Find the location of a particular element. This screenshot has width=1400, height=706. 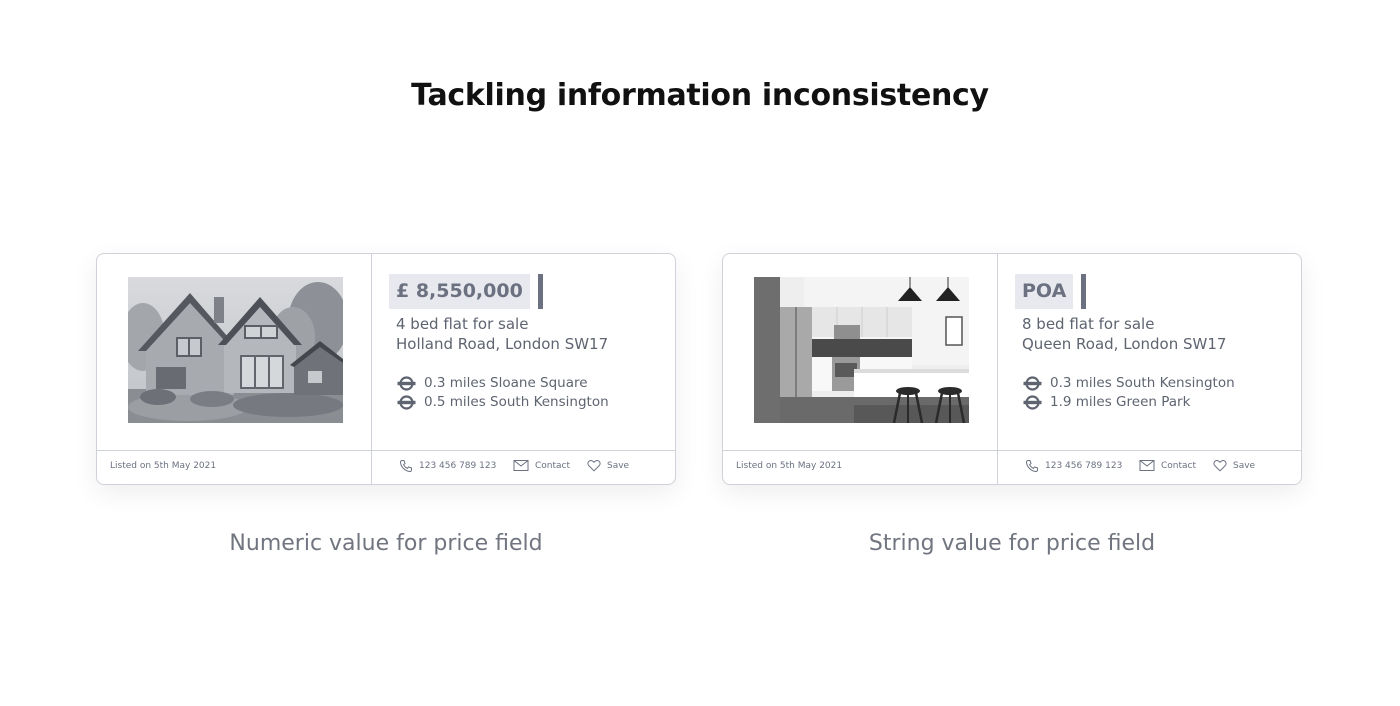

station-item: 0.5 miles South Kensington is located at coordinates (503, 402).